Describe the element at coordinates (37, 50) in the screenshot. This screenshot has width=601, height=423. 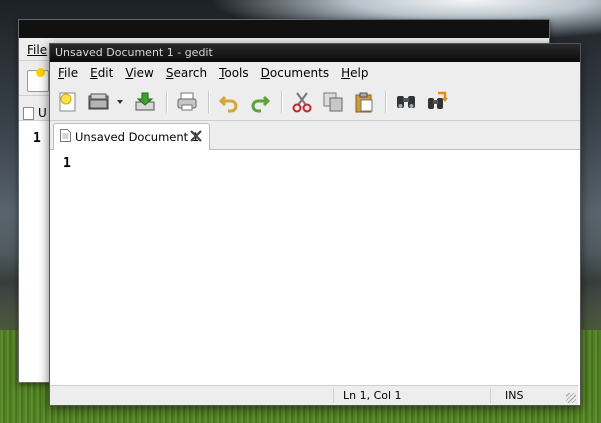
I see `background-menu-file: File` at that location.